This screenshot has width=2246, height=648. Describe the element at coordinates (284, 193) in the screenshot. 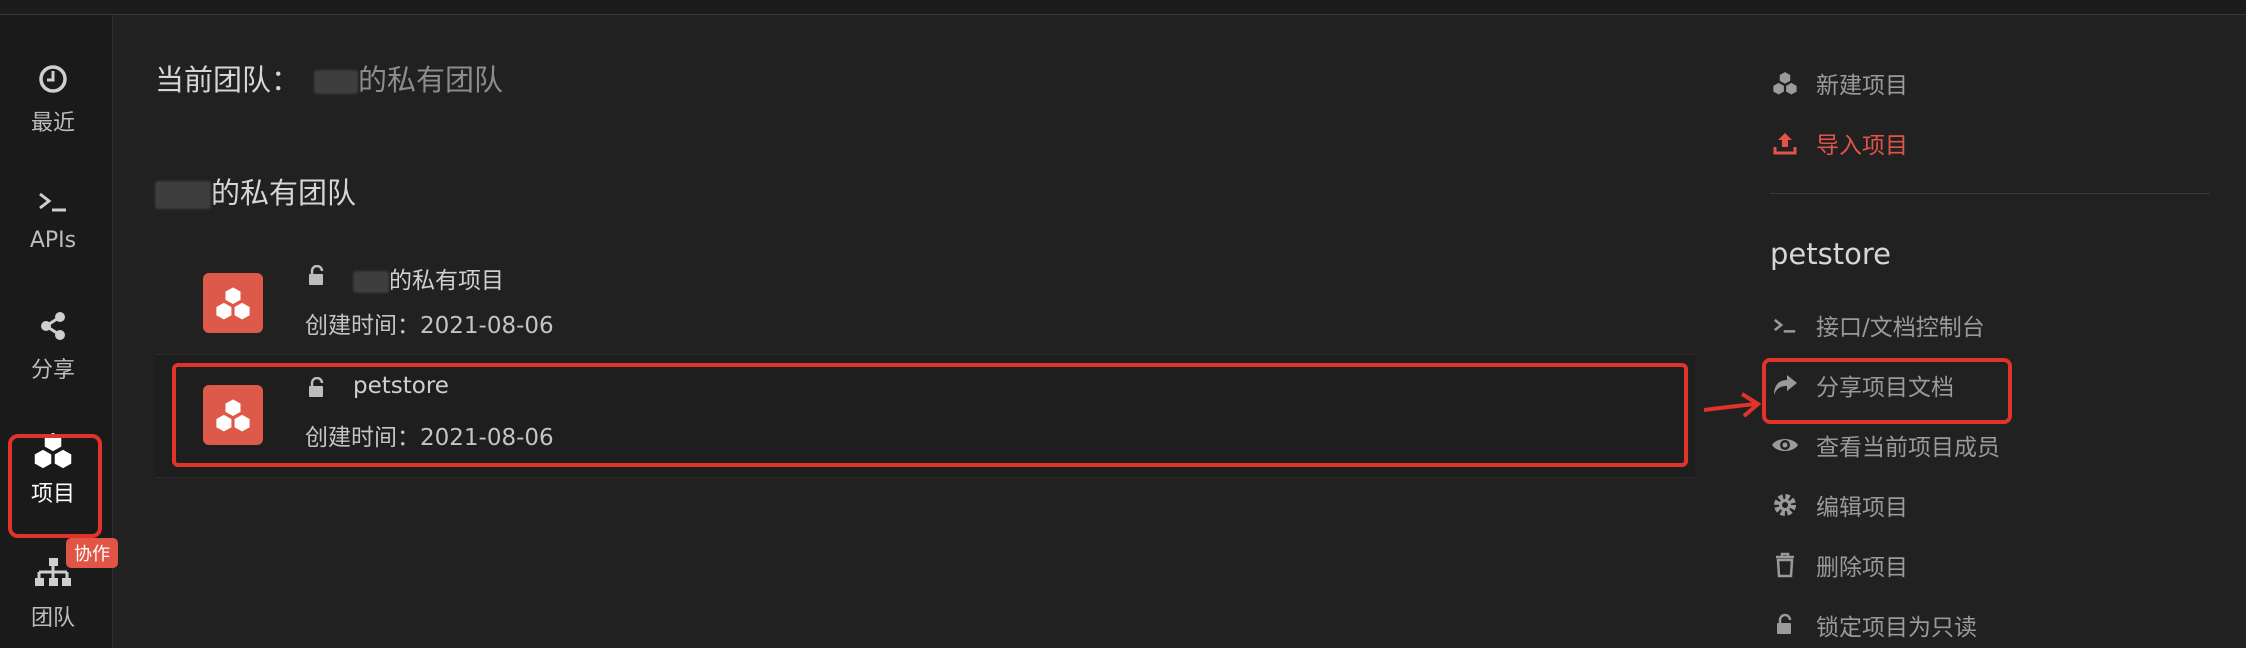

I see `team-section-label: 的私有团队` at that location.